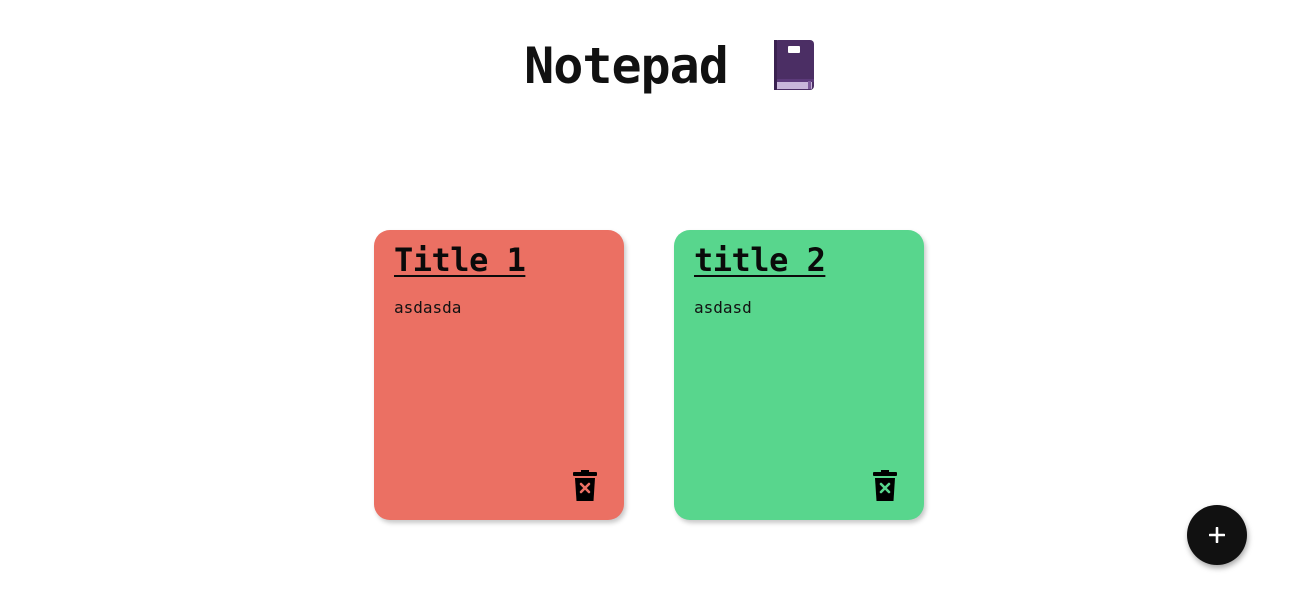  What do you see at coordinates (428, 307) in the screenshot?
I see `note-body: asdasda` at bounding box center [428, 307].